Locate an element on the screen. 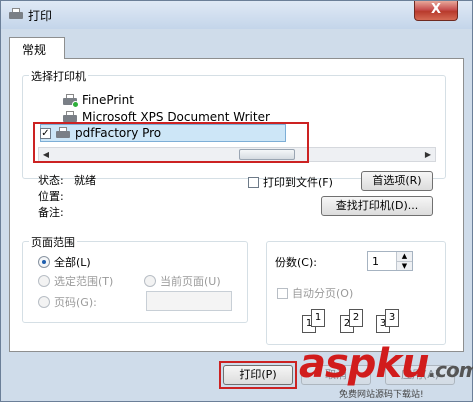  preferences-button: 首选项(R) is located at coordinates (397, 181).